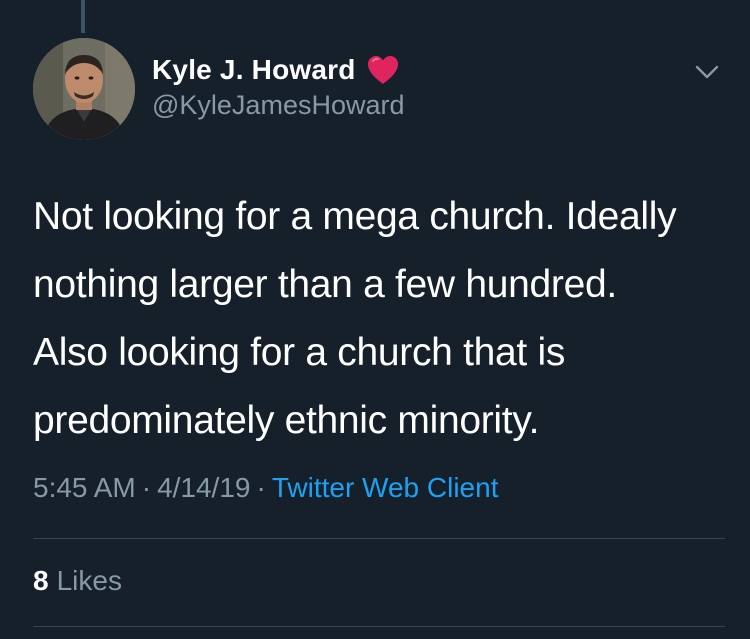  Describe the element at coordinates (41, 580) in the screenshot. I see `likes-count: 8` at that location.